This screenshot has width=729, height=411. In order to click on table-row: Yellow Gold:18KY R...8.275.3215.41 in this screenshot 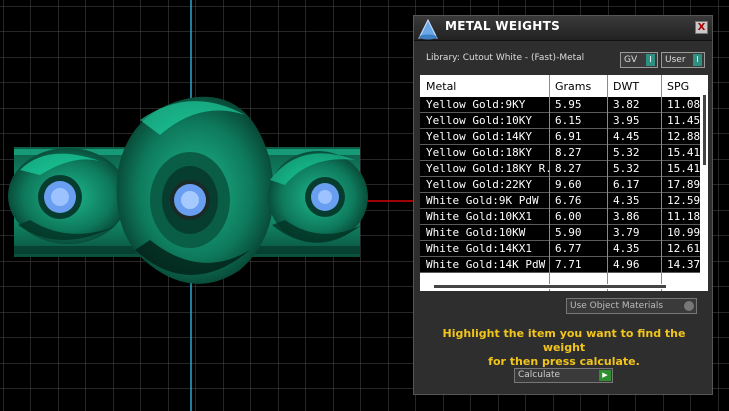, I will do `click(560, 169)`.